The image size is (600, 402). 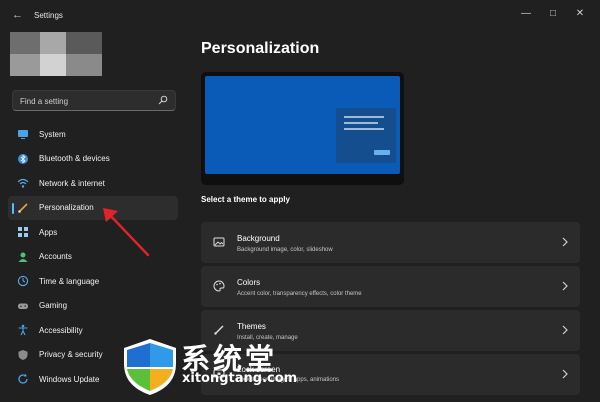 What do you see at coordinates (240, 378) in the screenshot?
I see `watermark-url: xitongtang.com` at bounding box center [240, 378].